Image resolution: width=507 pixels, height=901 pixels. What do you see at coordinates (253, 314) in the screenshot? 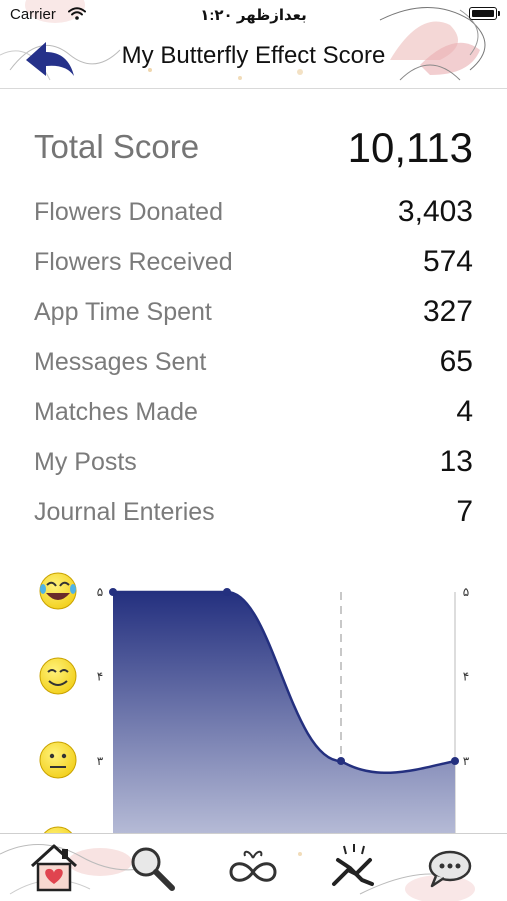
I see `stat-row-app-time-spent: App Time Spent 327` at bounding box center [253, 314].